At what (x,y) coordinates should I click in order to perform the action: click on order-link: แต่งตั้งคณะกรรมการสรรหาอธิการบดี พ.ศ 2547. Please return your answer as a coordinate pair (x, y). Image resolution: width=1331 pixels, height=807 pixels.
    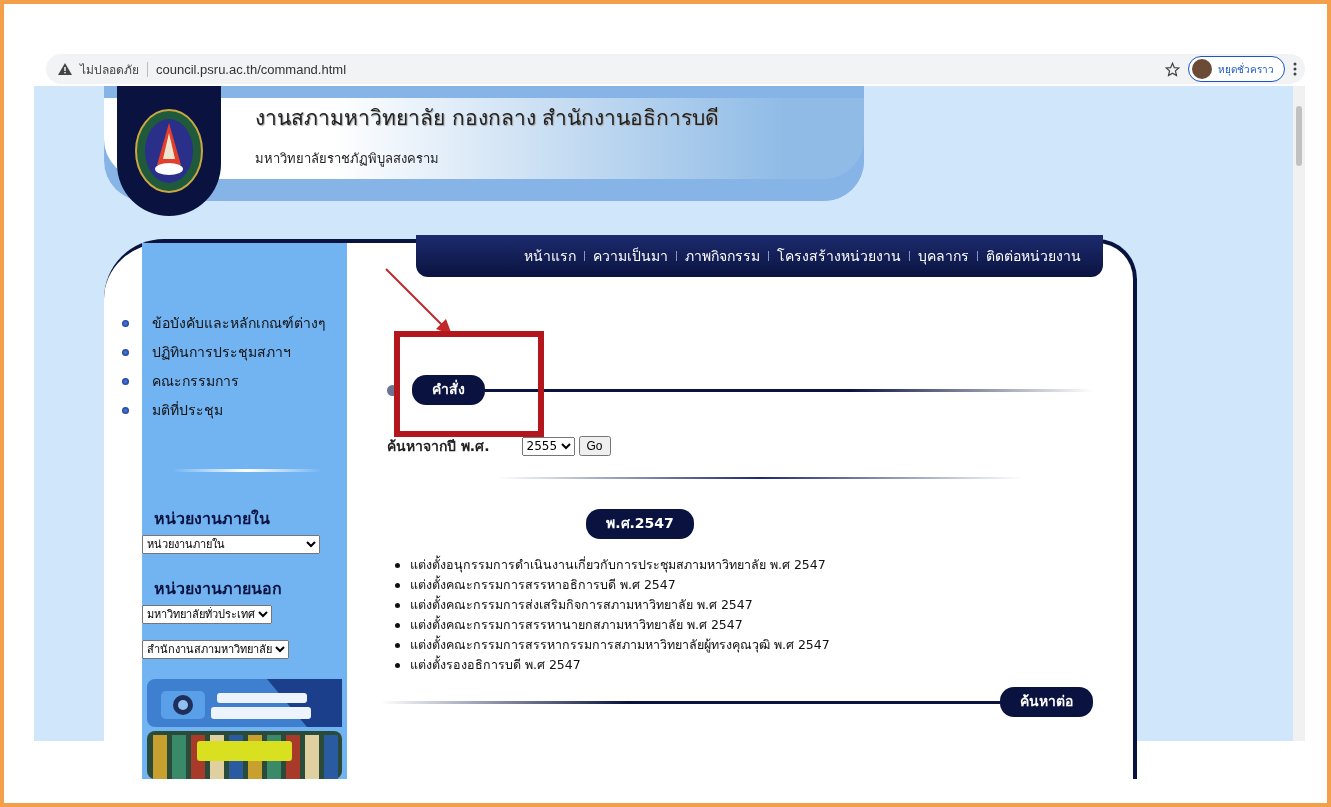
    Looking at the image, I should click on (543, 585).